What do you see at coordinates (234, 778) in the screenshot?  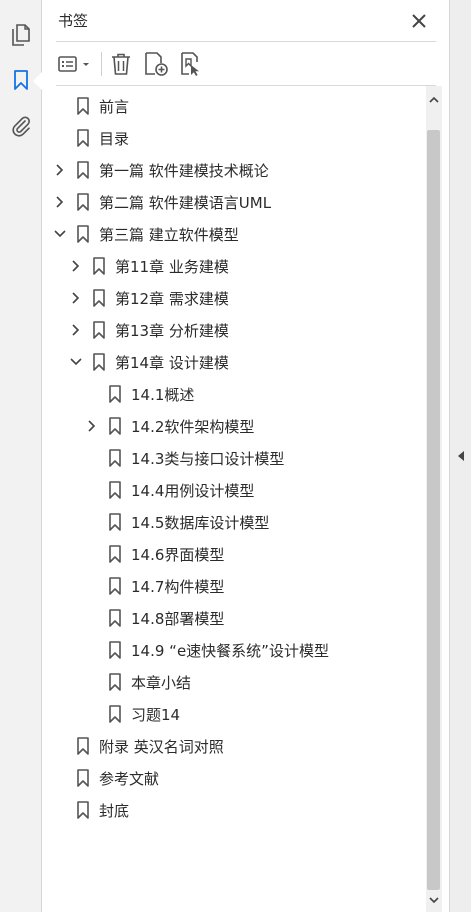 I see `bookmark-item: 参考文献` at bounding box center [234, 778].